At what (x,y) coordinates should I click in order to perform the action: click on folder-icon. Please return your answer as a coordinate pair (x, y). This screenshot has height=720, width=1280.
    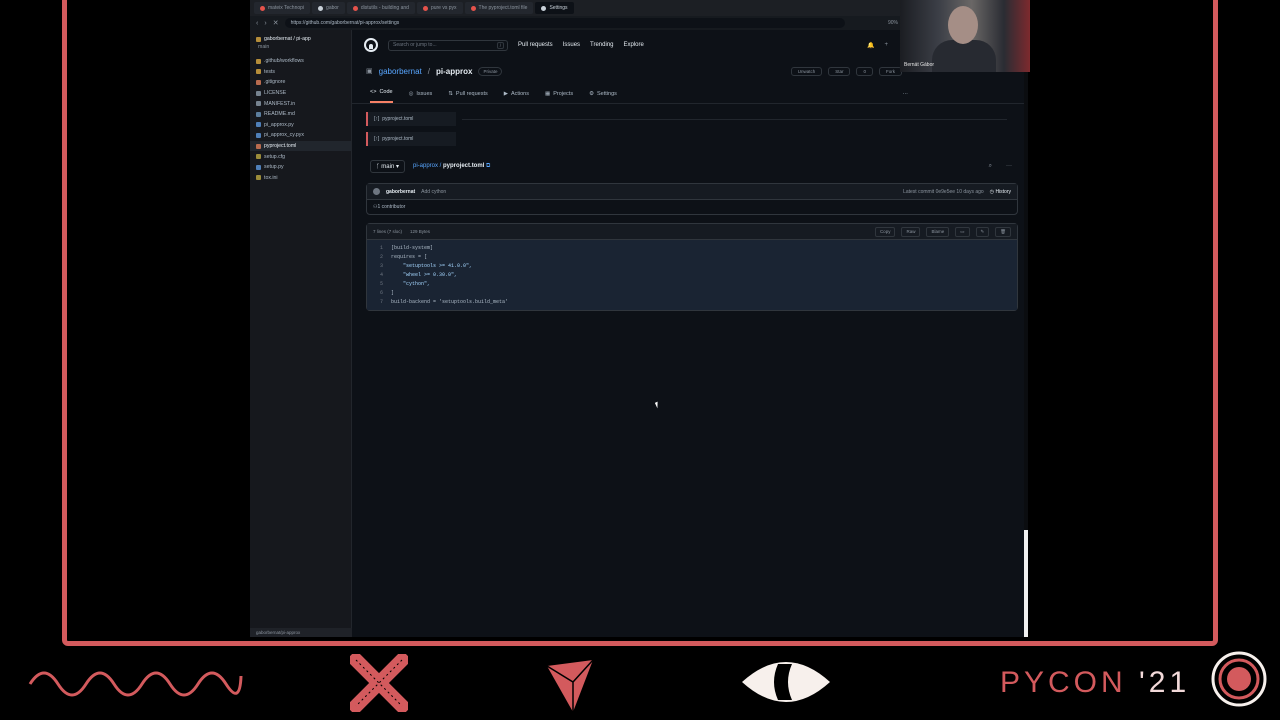
    Looking at the image, I should click on (258, 61).